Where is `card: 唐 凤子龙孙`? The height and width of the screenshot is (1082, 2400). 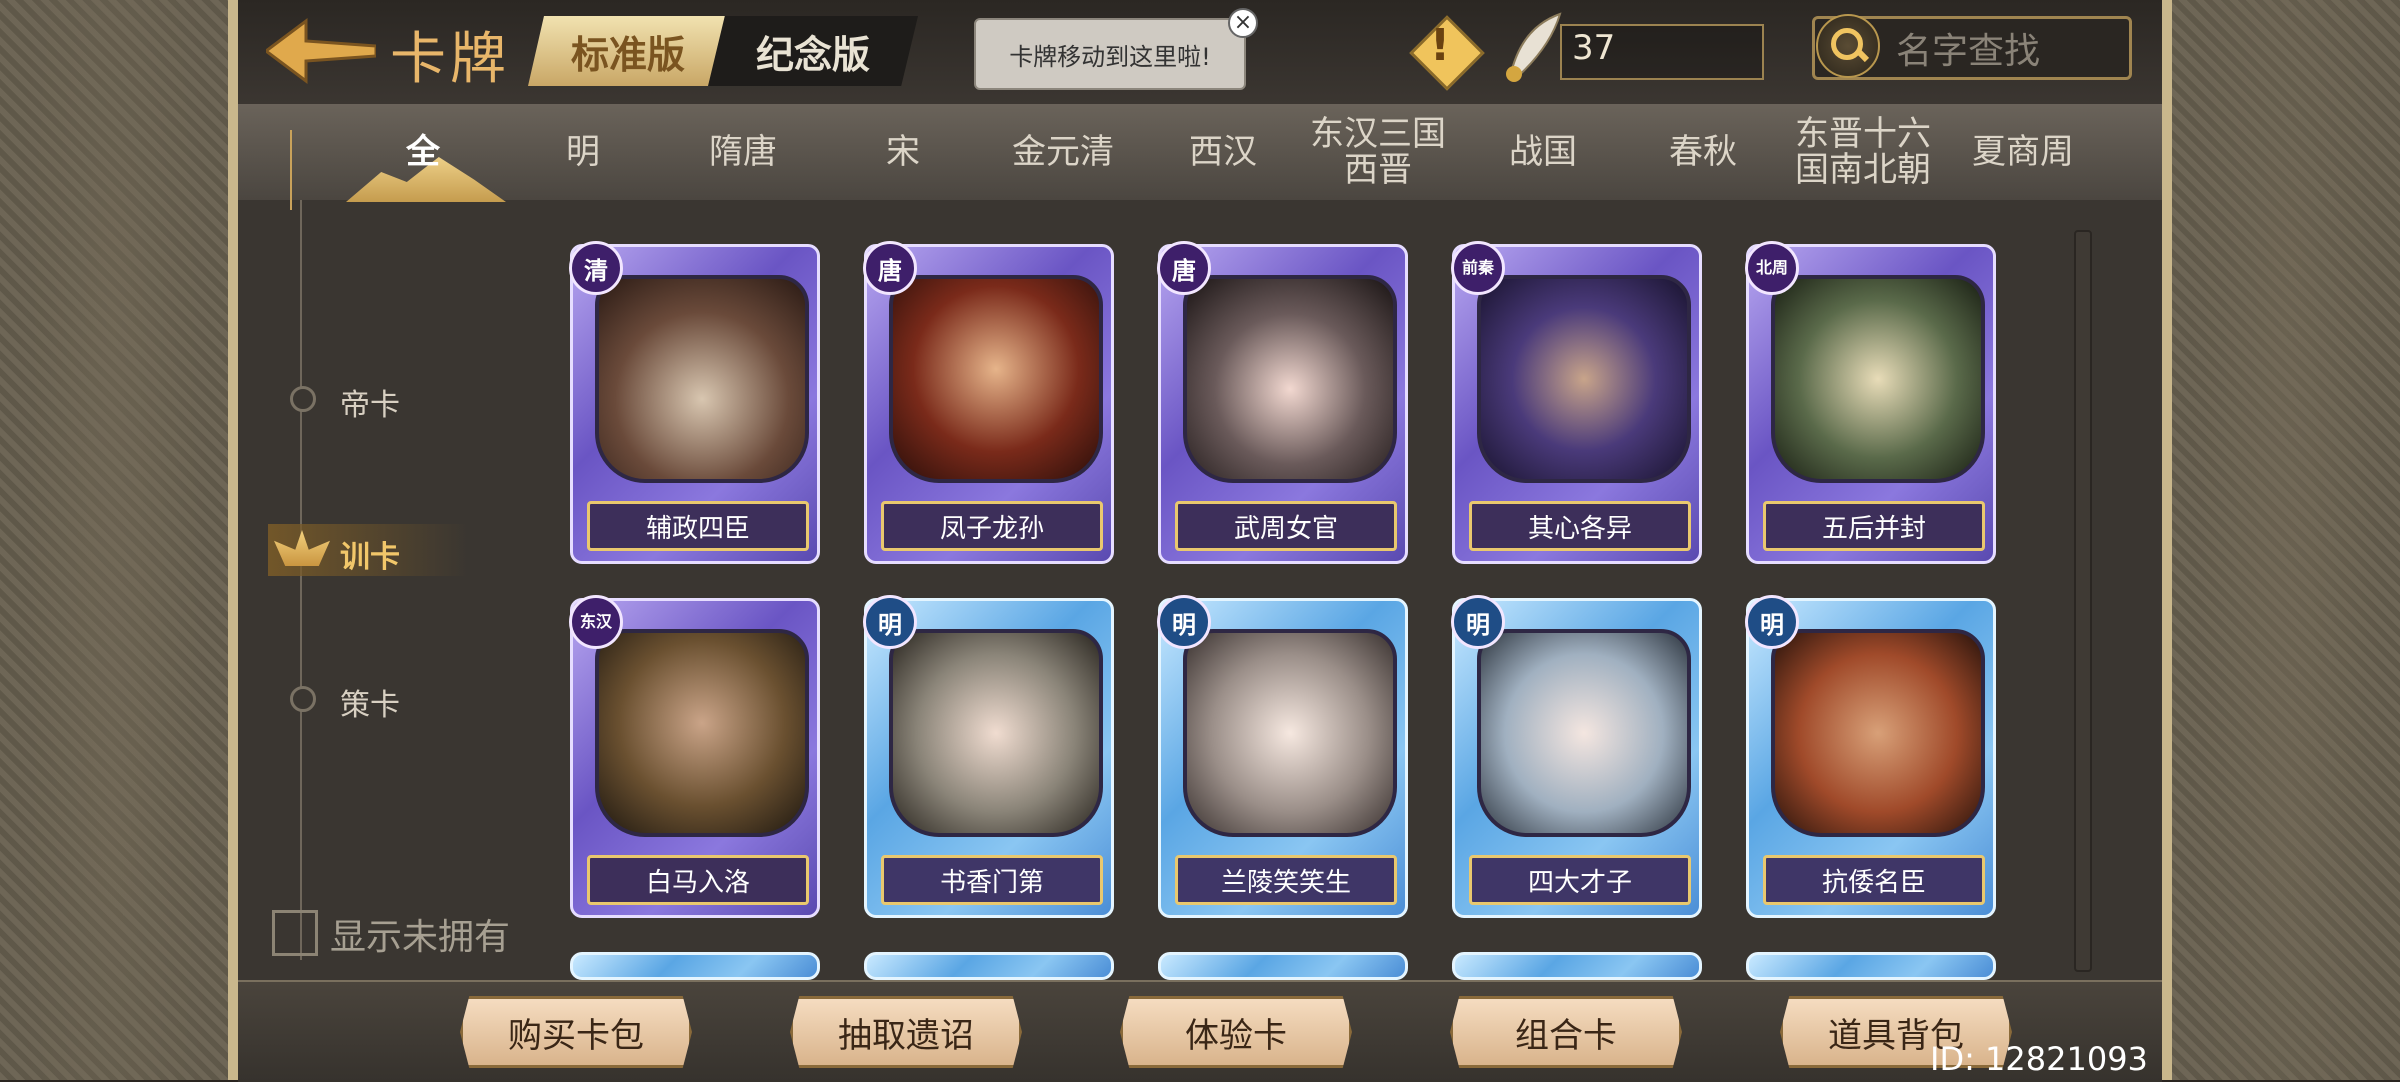
card: 唐 凤子龙孙 is located at coordinates (988, 402).